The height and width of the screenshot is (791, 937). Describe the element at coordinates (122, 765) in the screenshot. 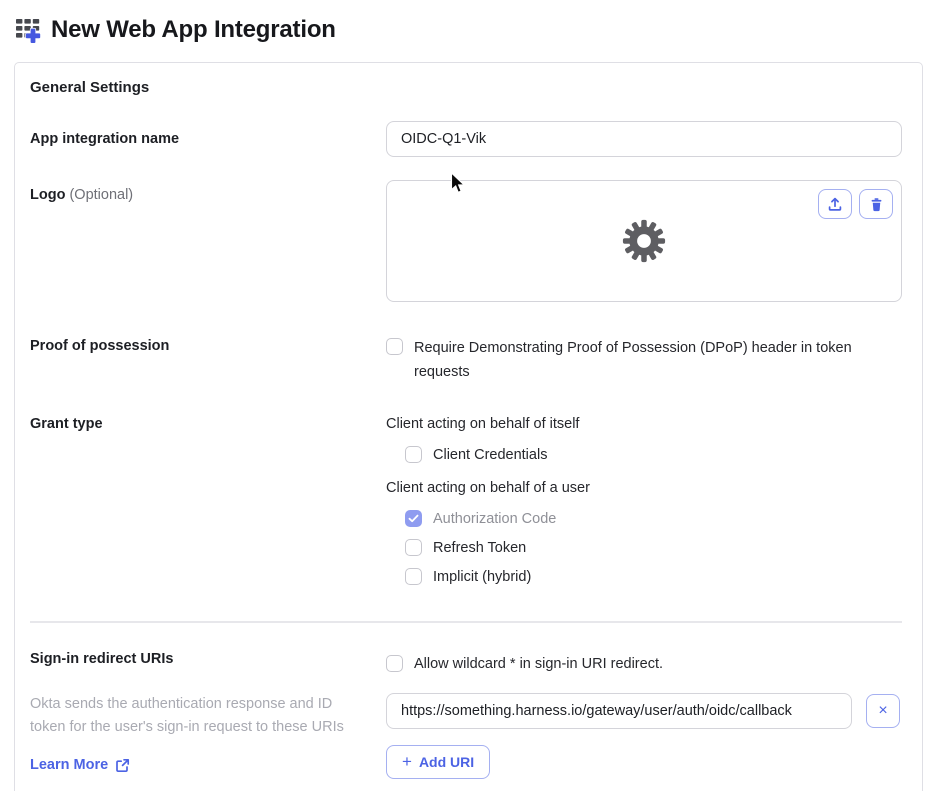

I see `external-link-icon` at that location.